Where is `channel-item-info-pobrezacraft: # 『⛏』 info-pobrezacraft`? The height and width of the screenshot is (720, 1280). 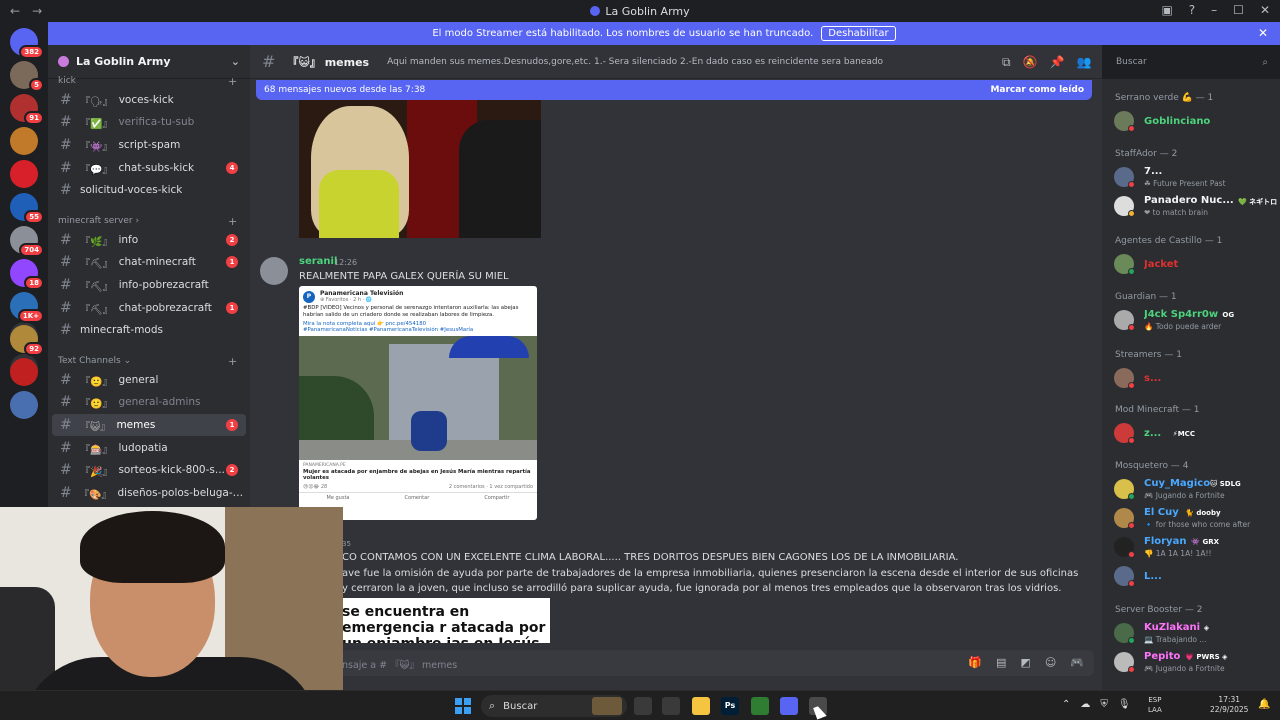 channel-item-info-pobrezacraft: # 『⛏』 info-pobrezacraft is located at coordinates (149, 285).